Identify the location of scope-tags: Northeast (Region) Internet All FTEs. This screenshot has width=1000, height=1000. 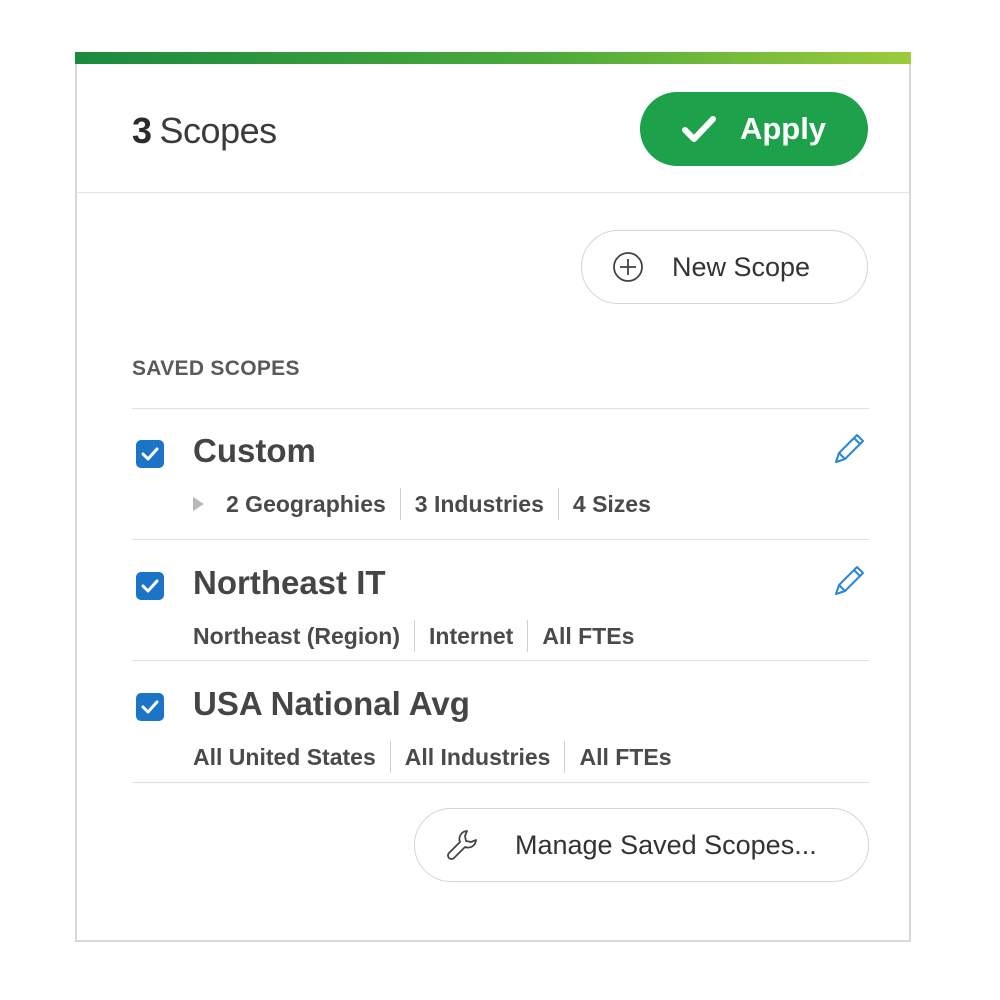
(420, 636).